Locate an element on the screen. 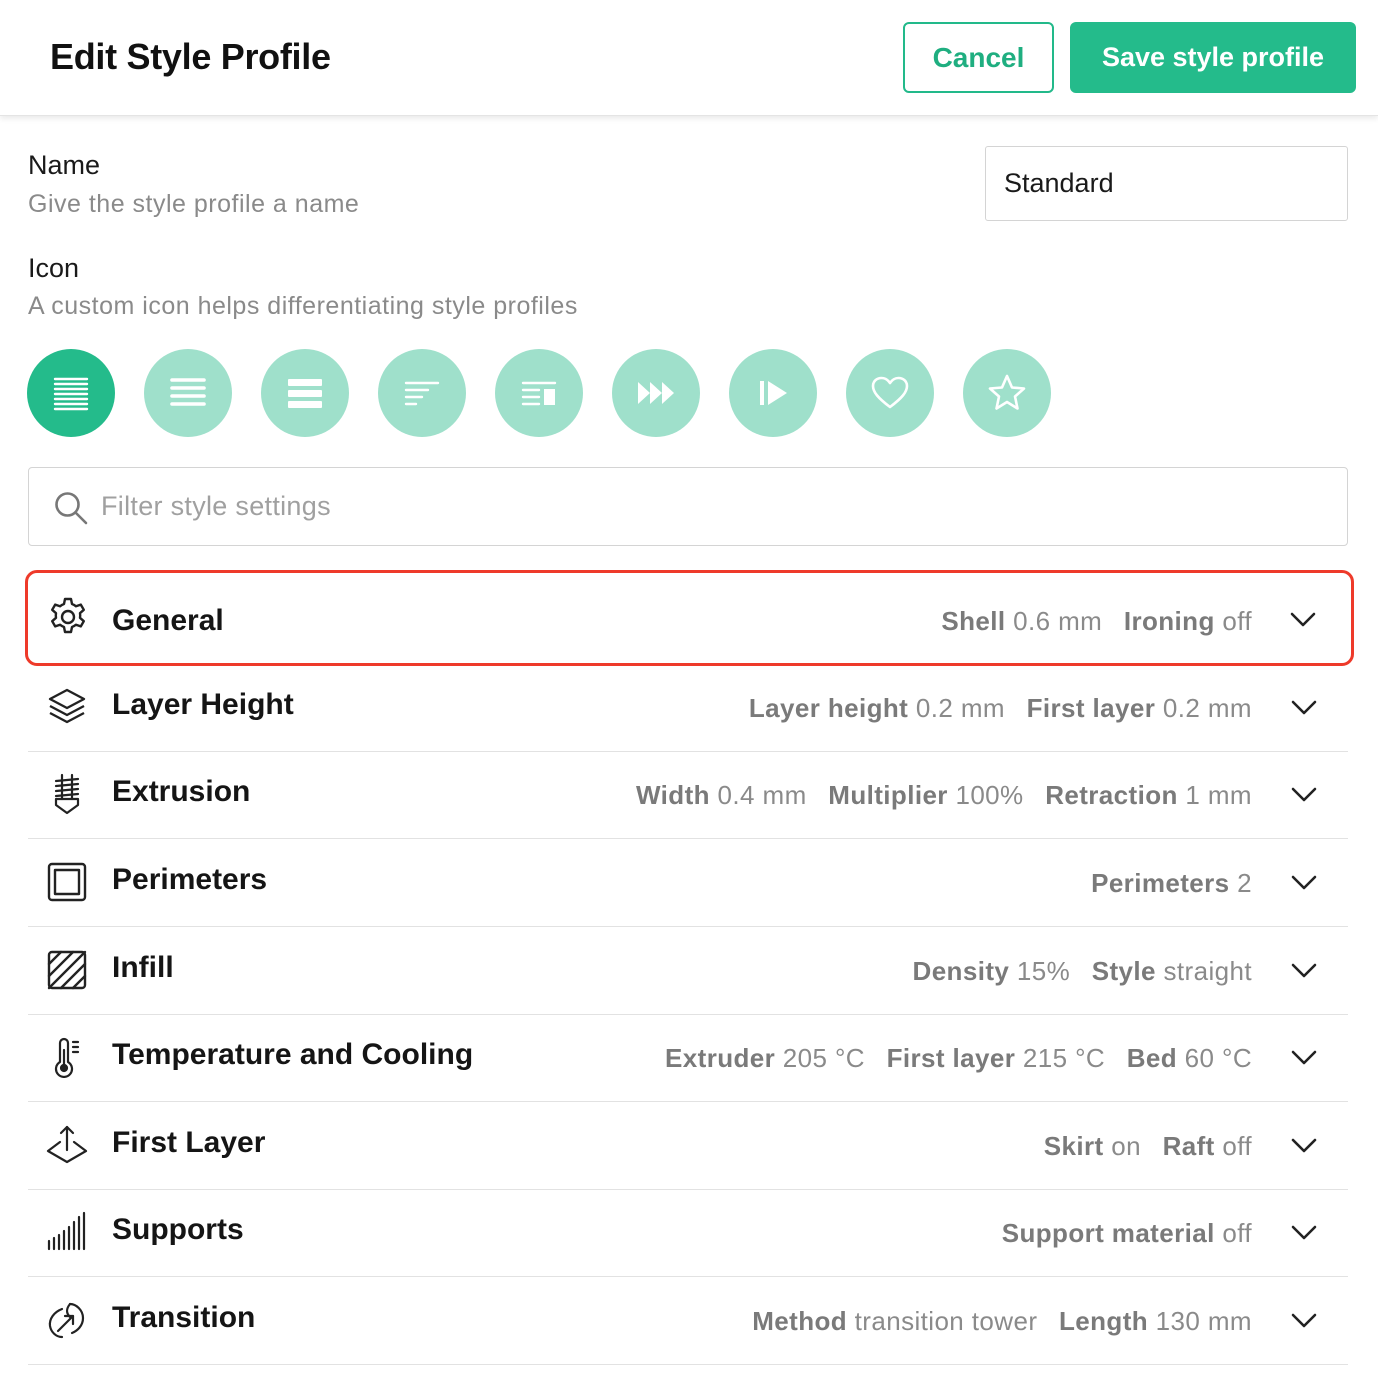  section-title: Layer Height is located at coordinates (203, 704).